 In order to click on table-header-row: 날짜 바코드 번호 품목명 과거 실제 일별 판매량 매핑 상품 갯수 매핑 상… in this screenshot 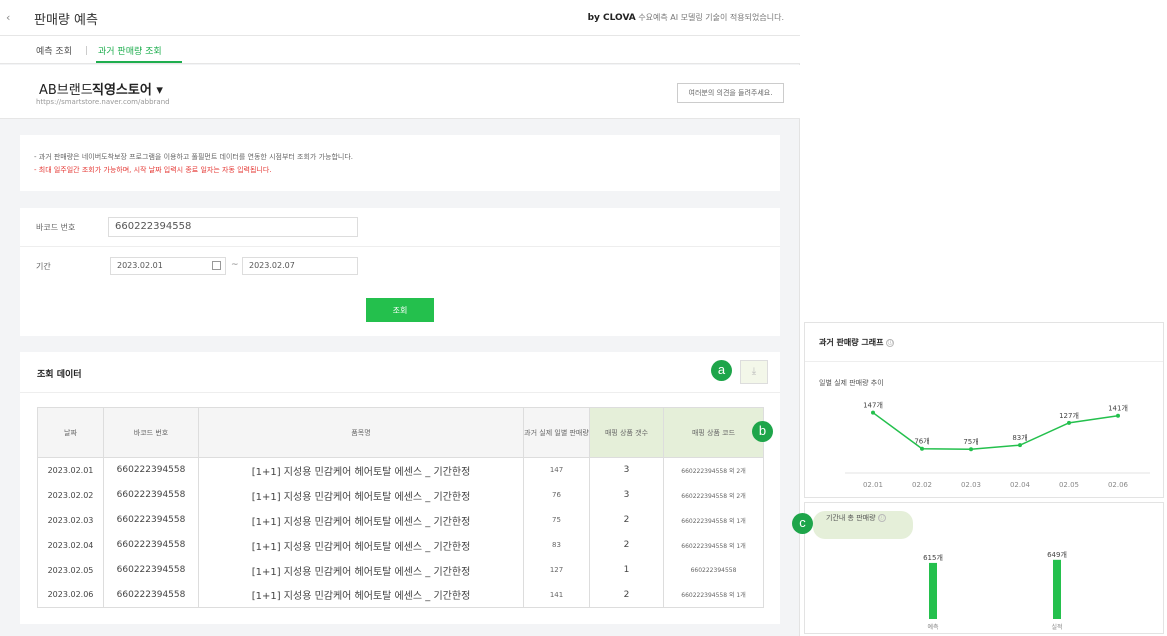, I will do `click(400, 432)`.